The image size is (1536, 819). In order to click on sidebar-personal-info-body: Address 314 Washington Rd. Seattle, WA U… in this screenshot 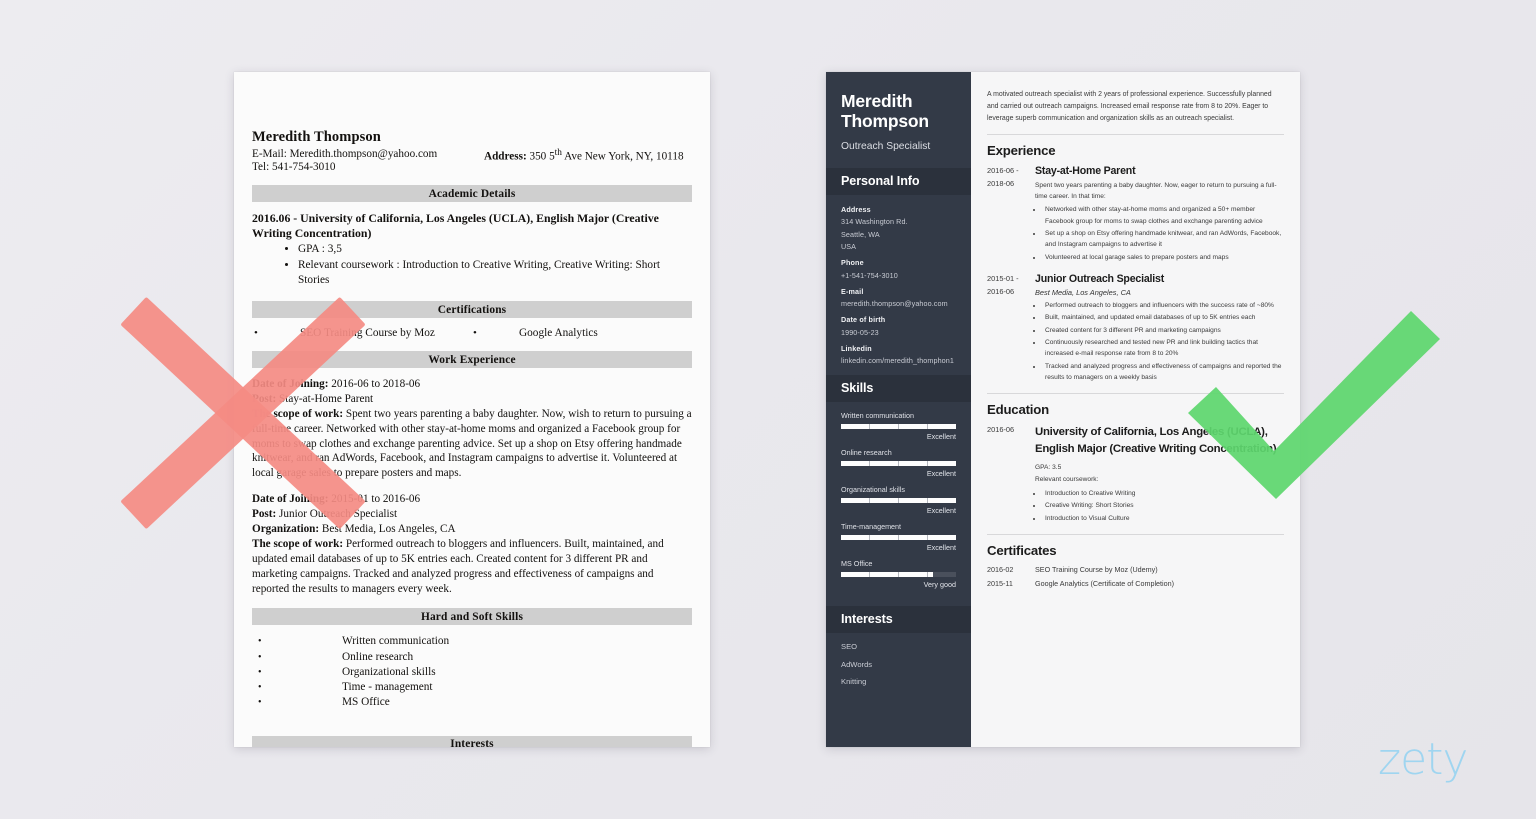, I will do `click(898, 285)`.